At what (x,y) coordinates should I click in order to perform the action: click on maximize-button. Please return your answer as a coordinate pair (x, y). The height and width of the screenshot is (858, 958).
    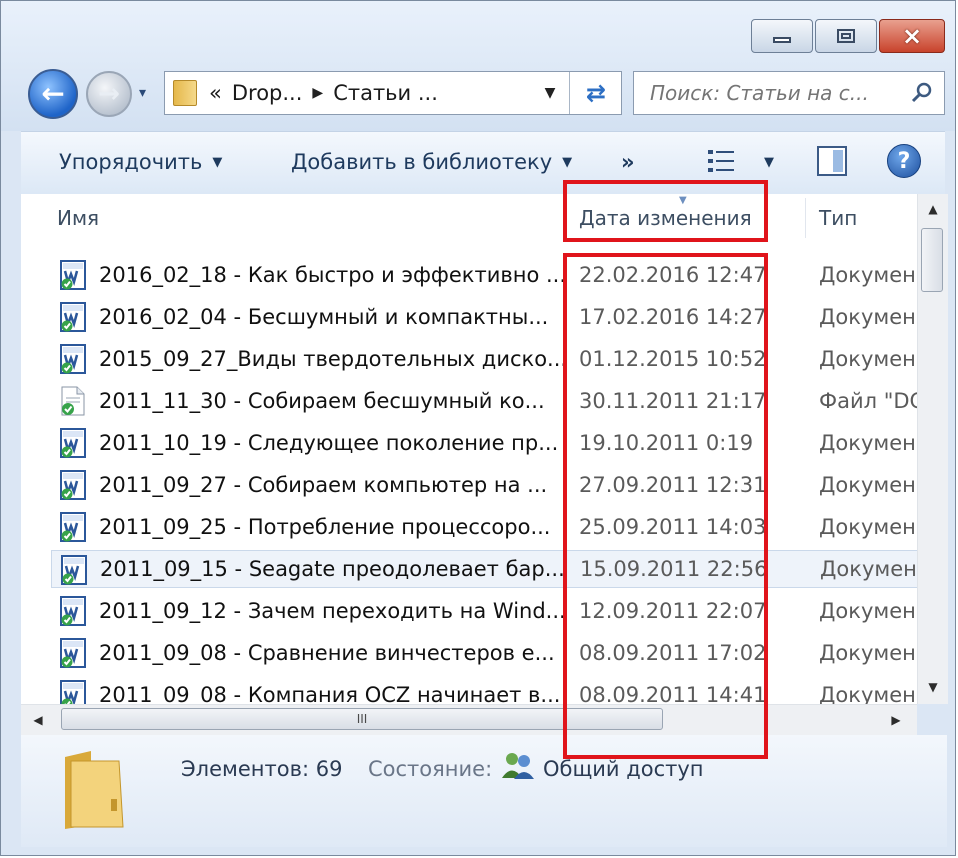
    Looking at the image, I should click on (846, 36).